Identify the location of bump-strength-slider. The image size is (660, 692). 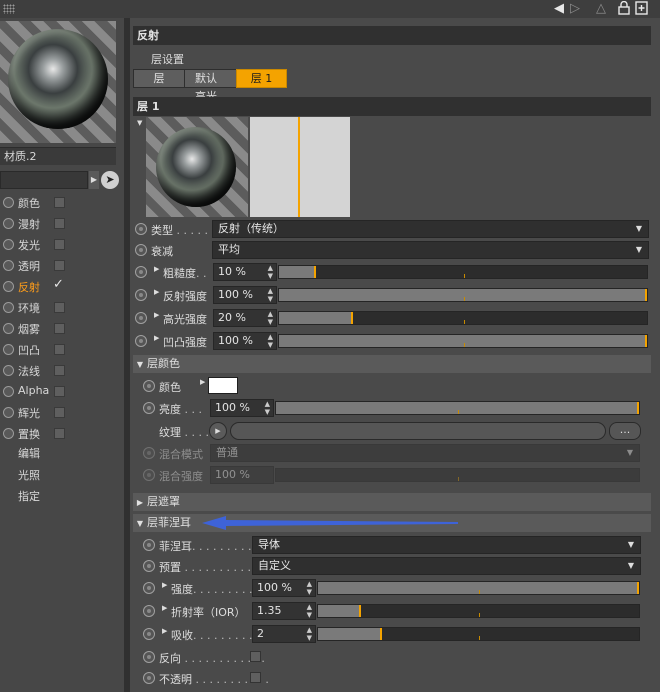
(463, 341).